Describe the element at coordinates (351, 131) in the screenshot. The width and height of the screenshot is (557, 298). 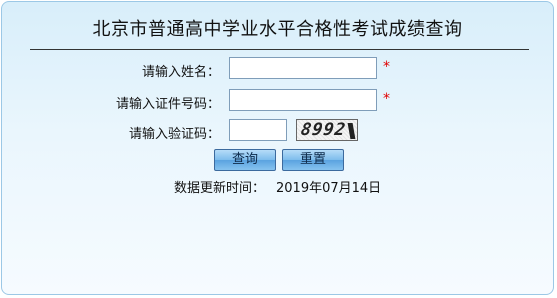
I see `captcha-noise` at that location.